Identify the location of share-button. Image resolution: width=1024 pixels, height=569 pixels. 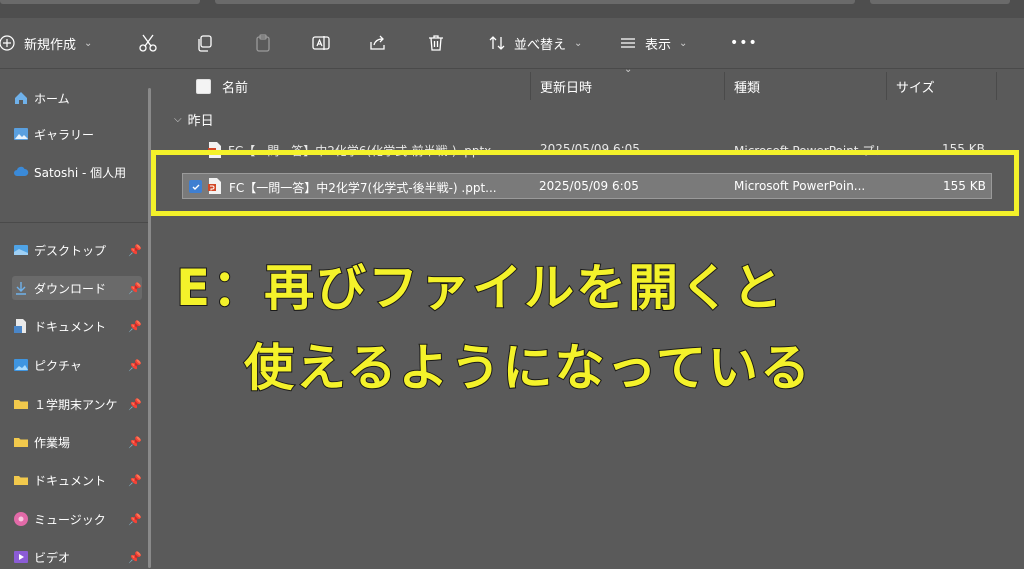
(378, 43).